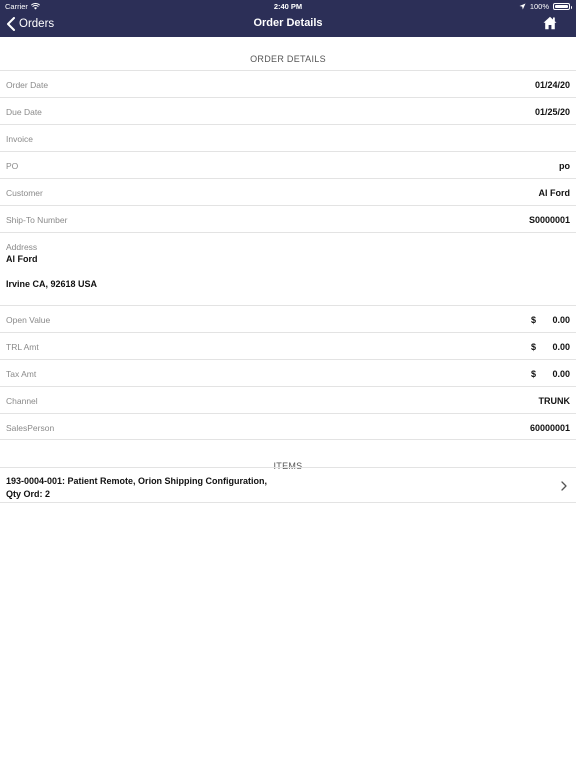 Image resolution: width=576 pixels, height=768 pixels. What do you see at coordinates (12, 166) in the screenshot?
I see `field-label: PO` at bounding box center [12, 166].